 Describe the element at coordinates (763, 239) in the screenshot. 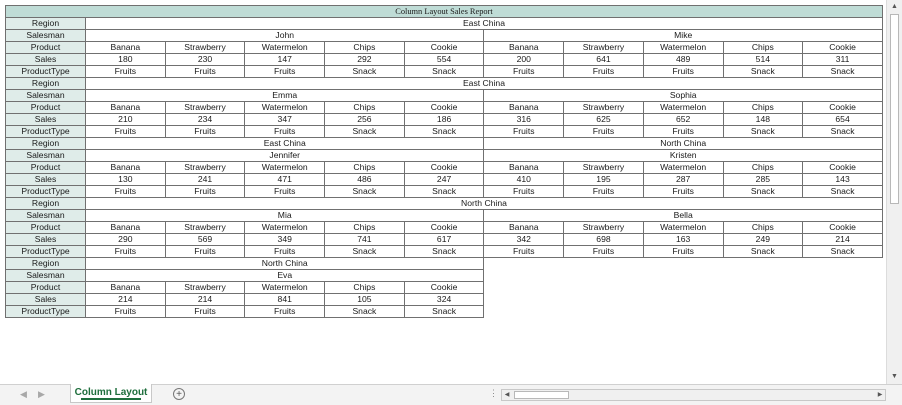

I see `sales-value-cell: 249` at that location.